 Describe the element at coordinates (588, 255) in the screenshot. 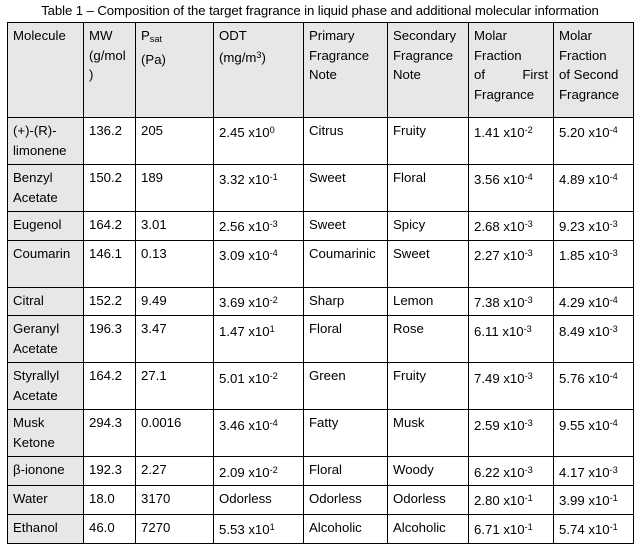

I see `cell-molar-fraction-second-value: 1.85 x10-3` at that location.